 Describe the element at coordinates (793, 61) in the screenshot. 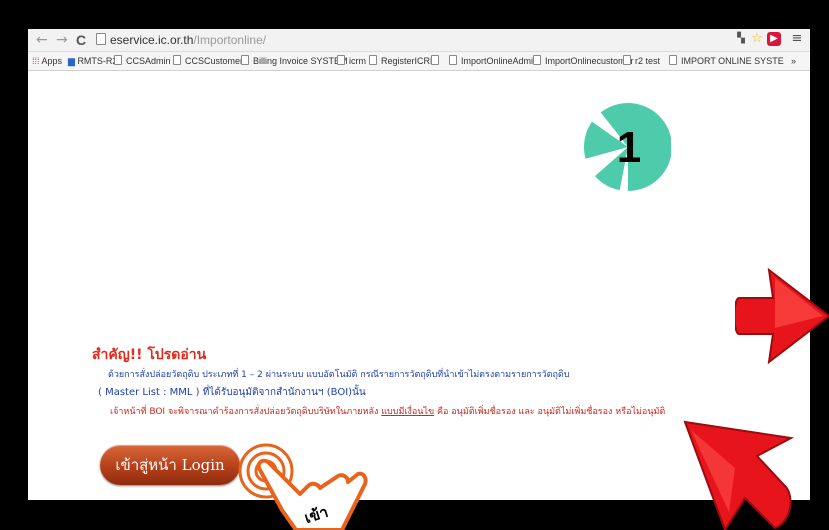

I see `bookmarks-overflow-icon: »` at that location.